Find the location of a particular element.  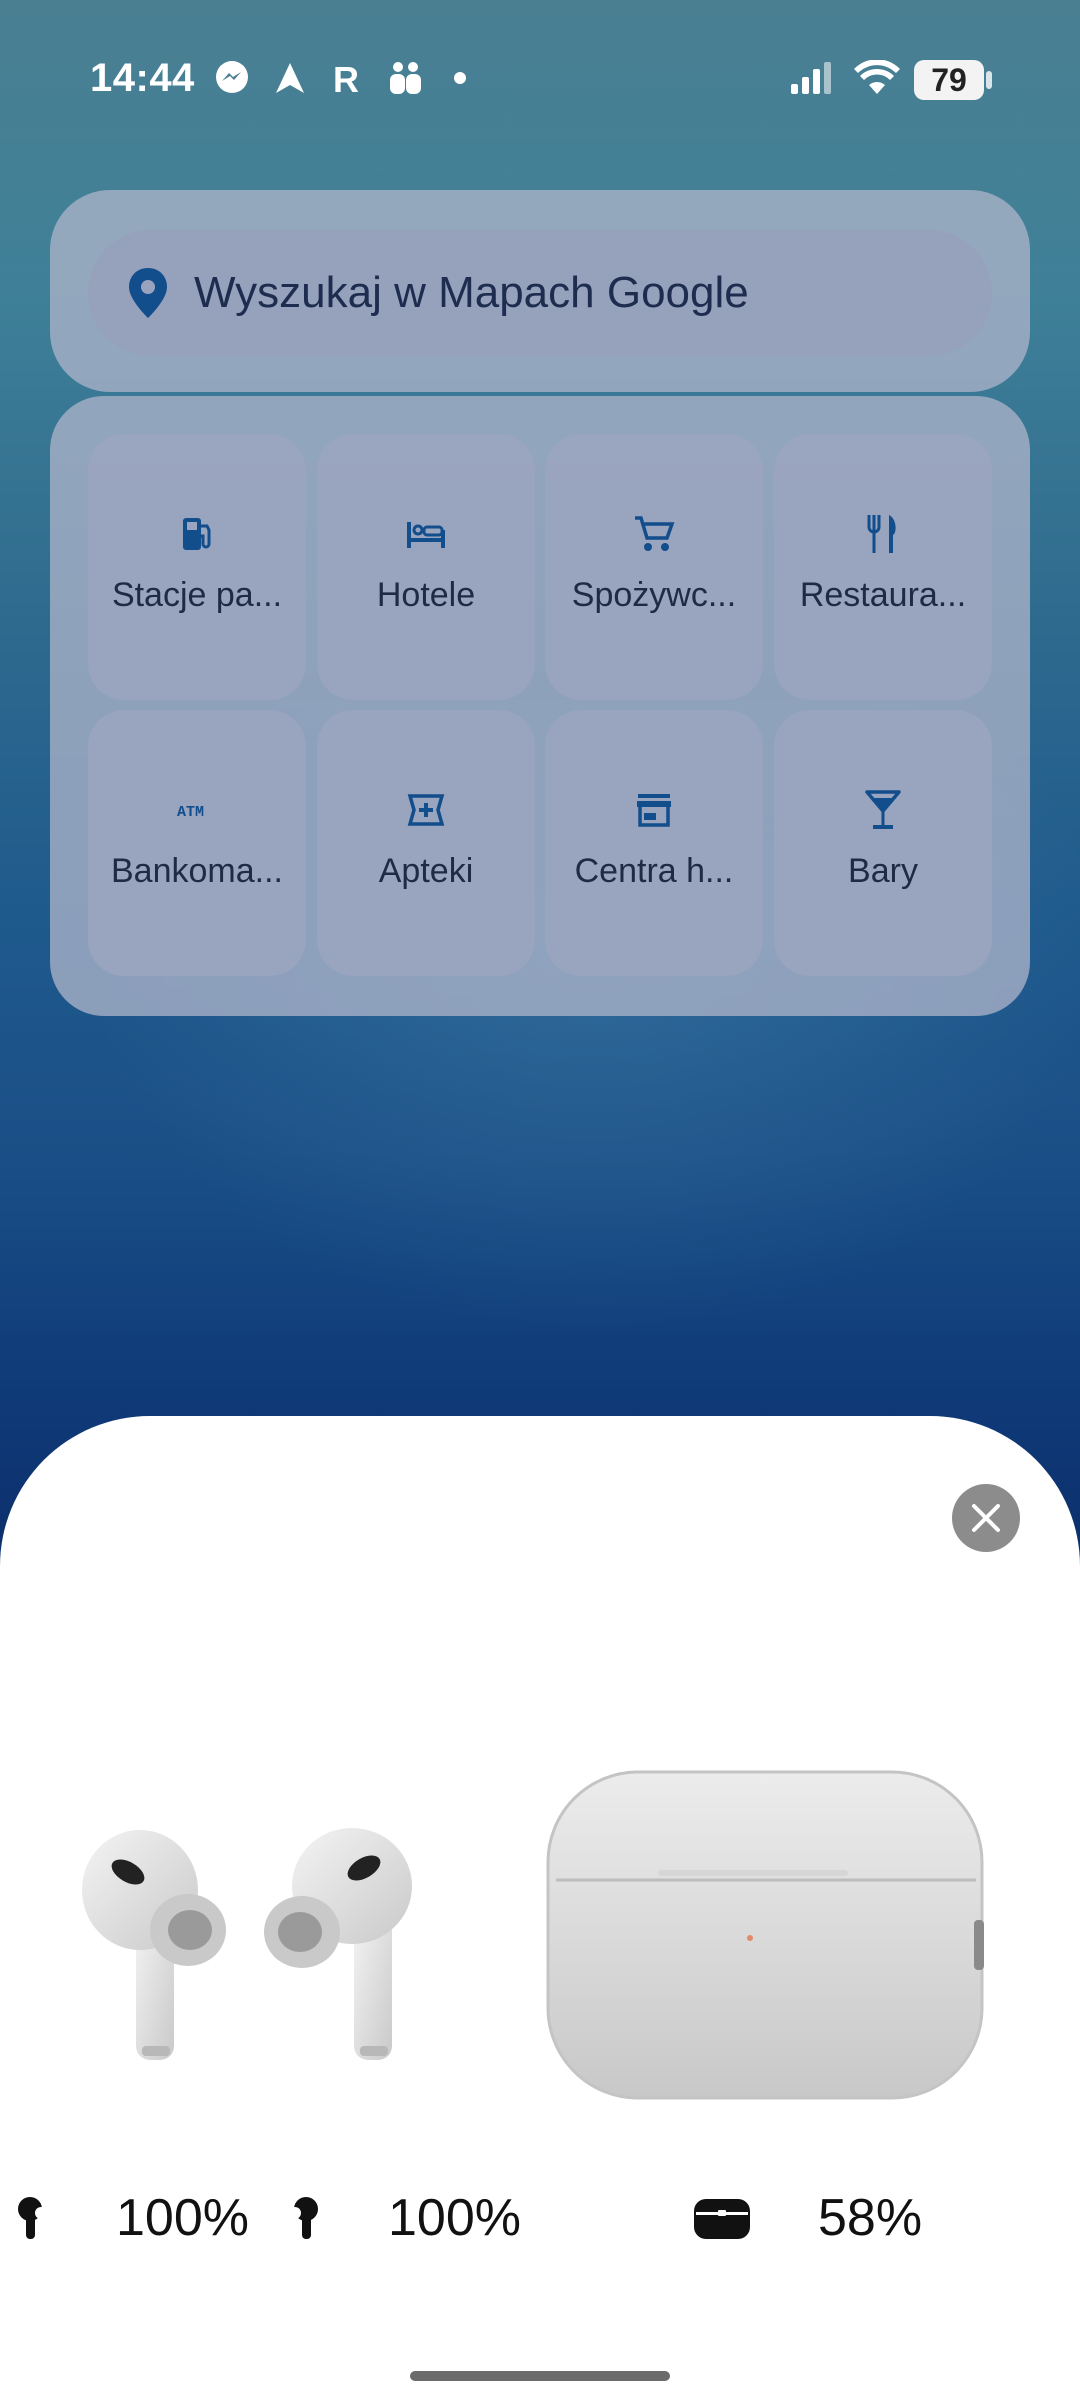

status-bar: 14:44 R 79 is located at coordinates (540, 80).